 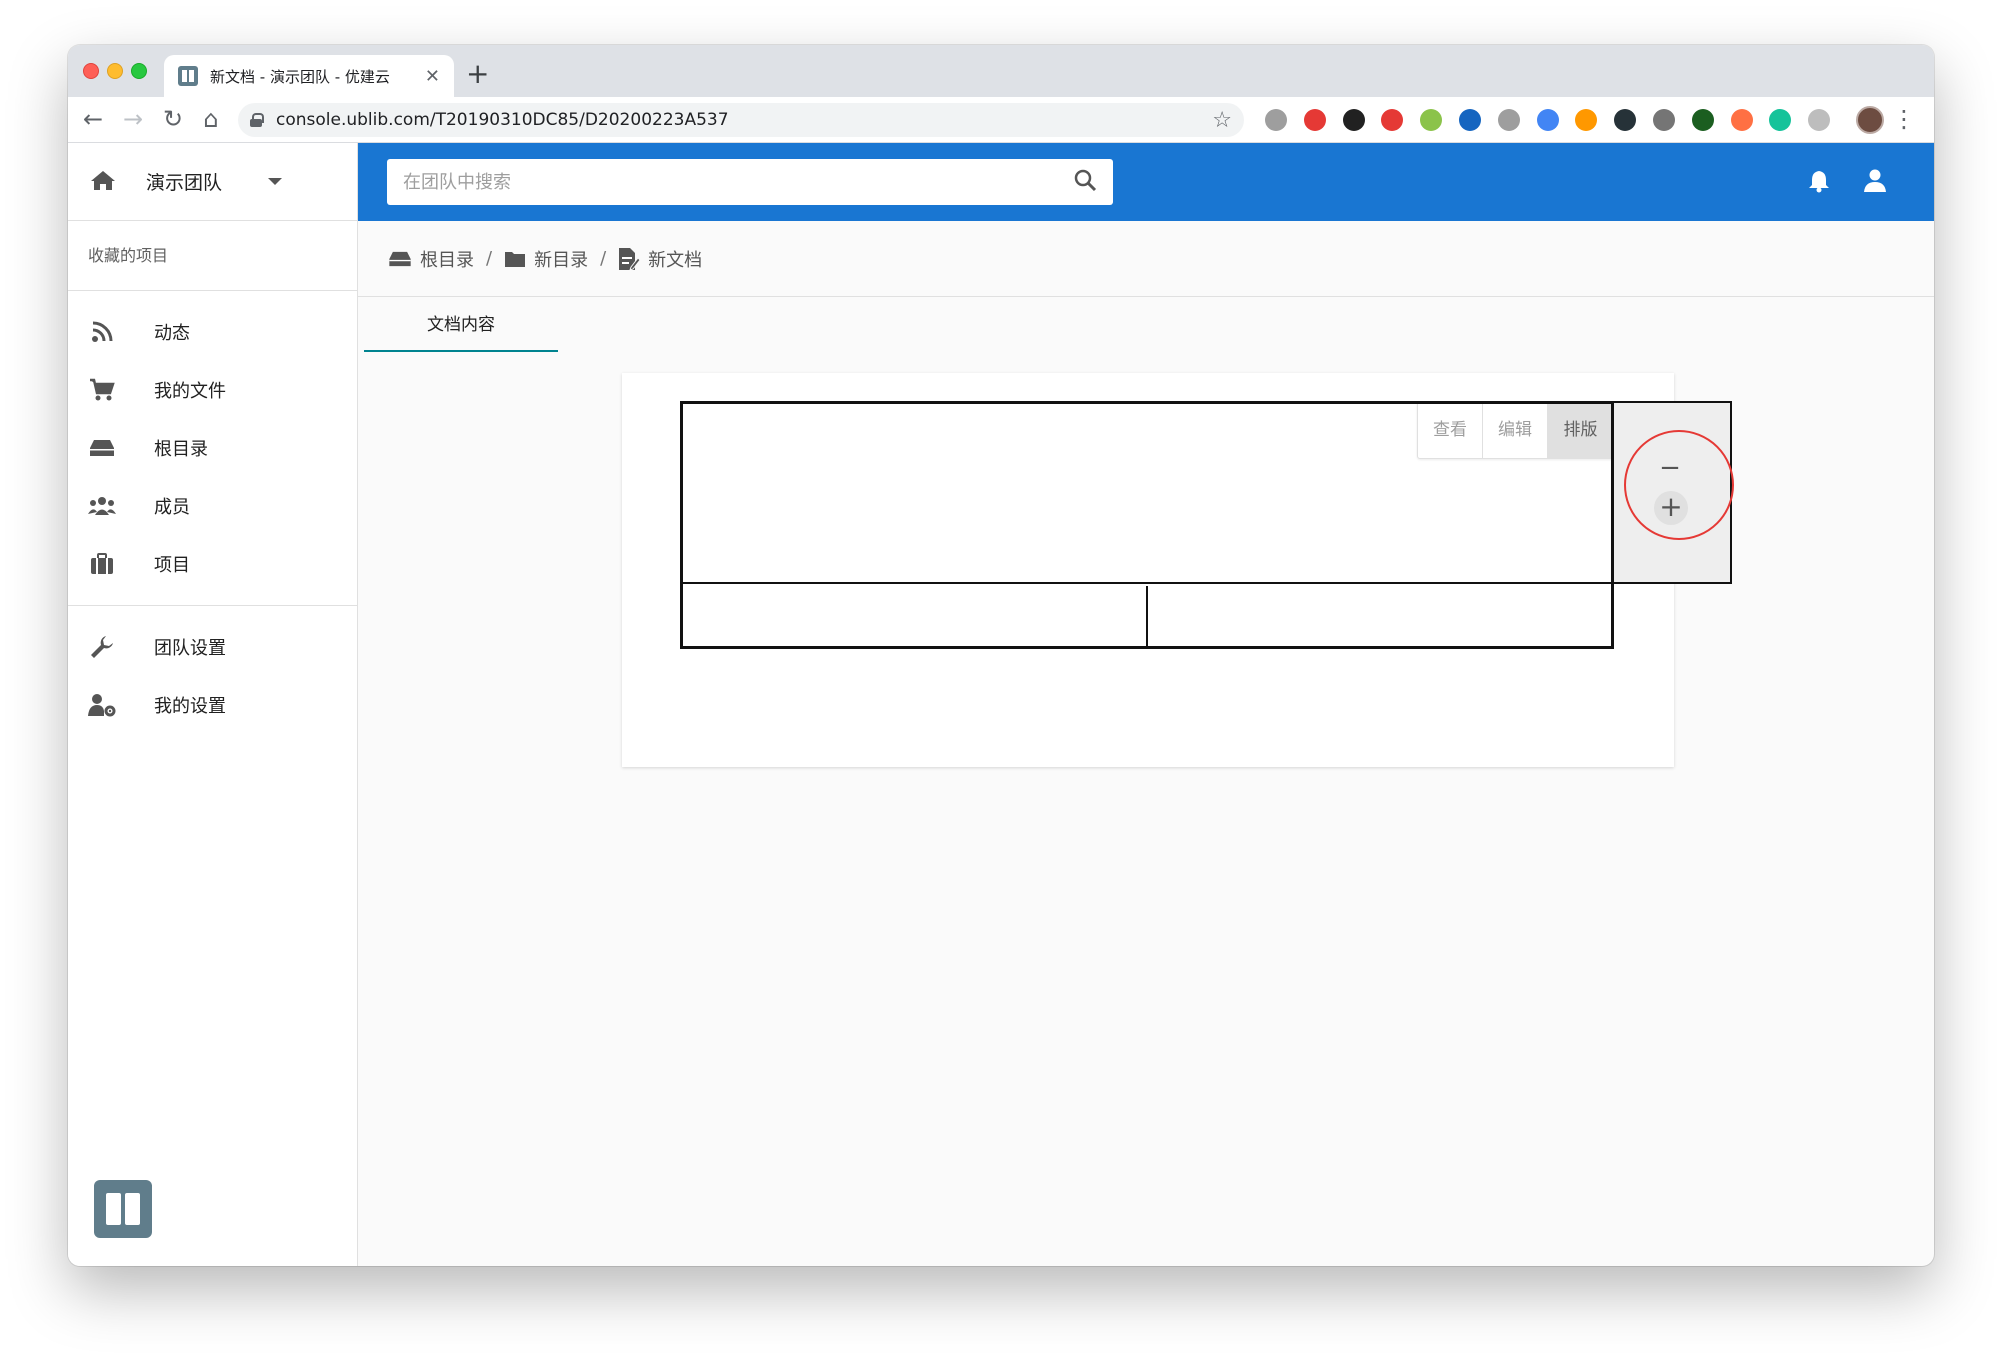 What do you see at coordinates (212, 605) in the screenshot?
I see `sidebar-divider` at bounding box center [212, 605].